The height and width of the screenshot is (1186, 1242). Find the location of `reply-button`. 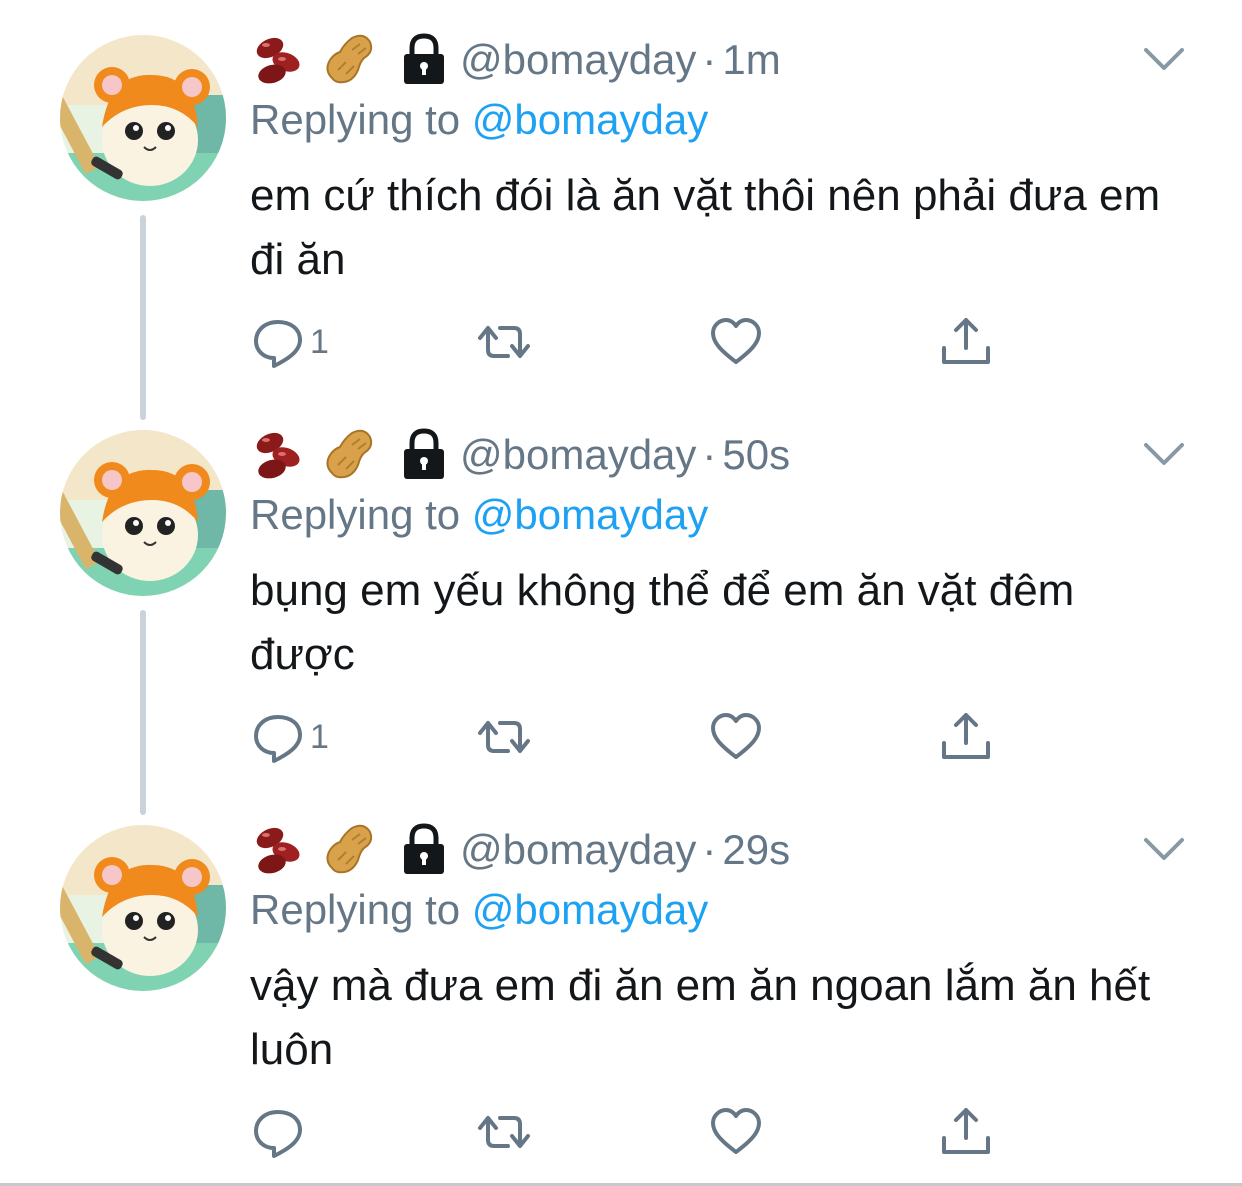

reply-button is located at coordinates (280, 1132).